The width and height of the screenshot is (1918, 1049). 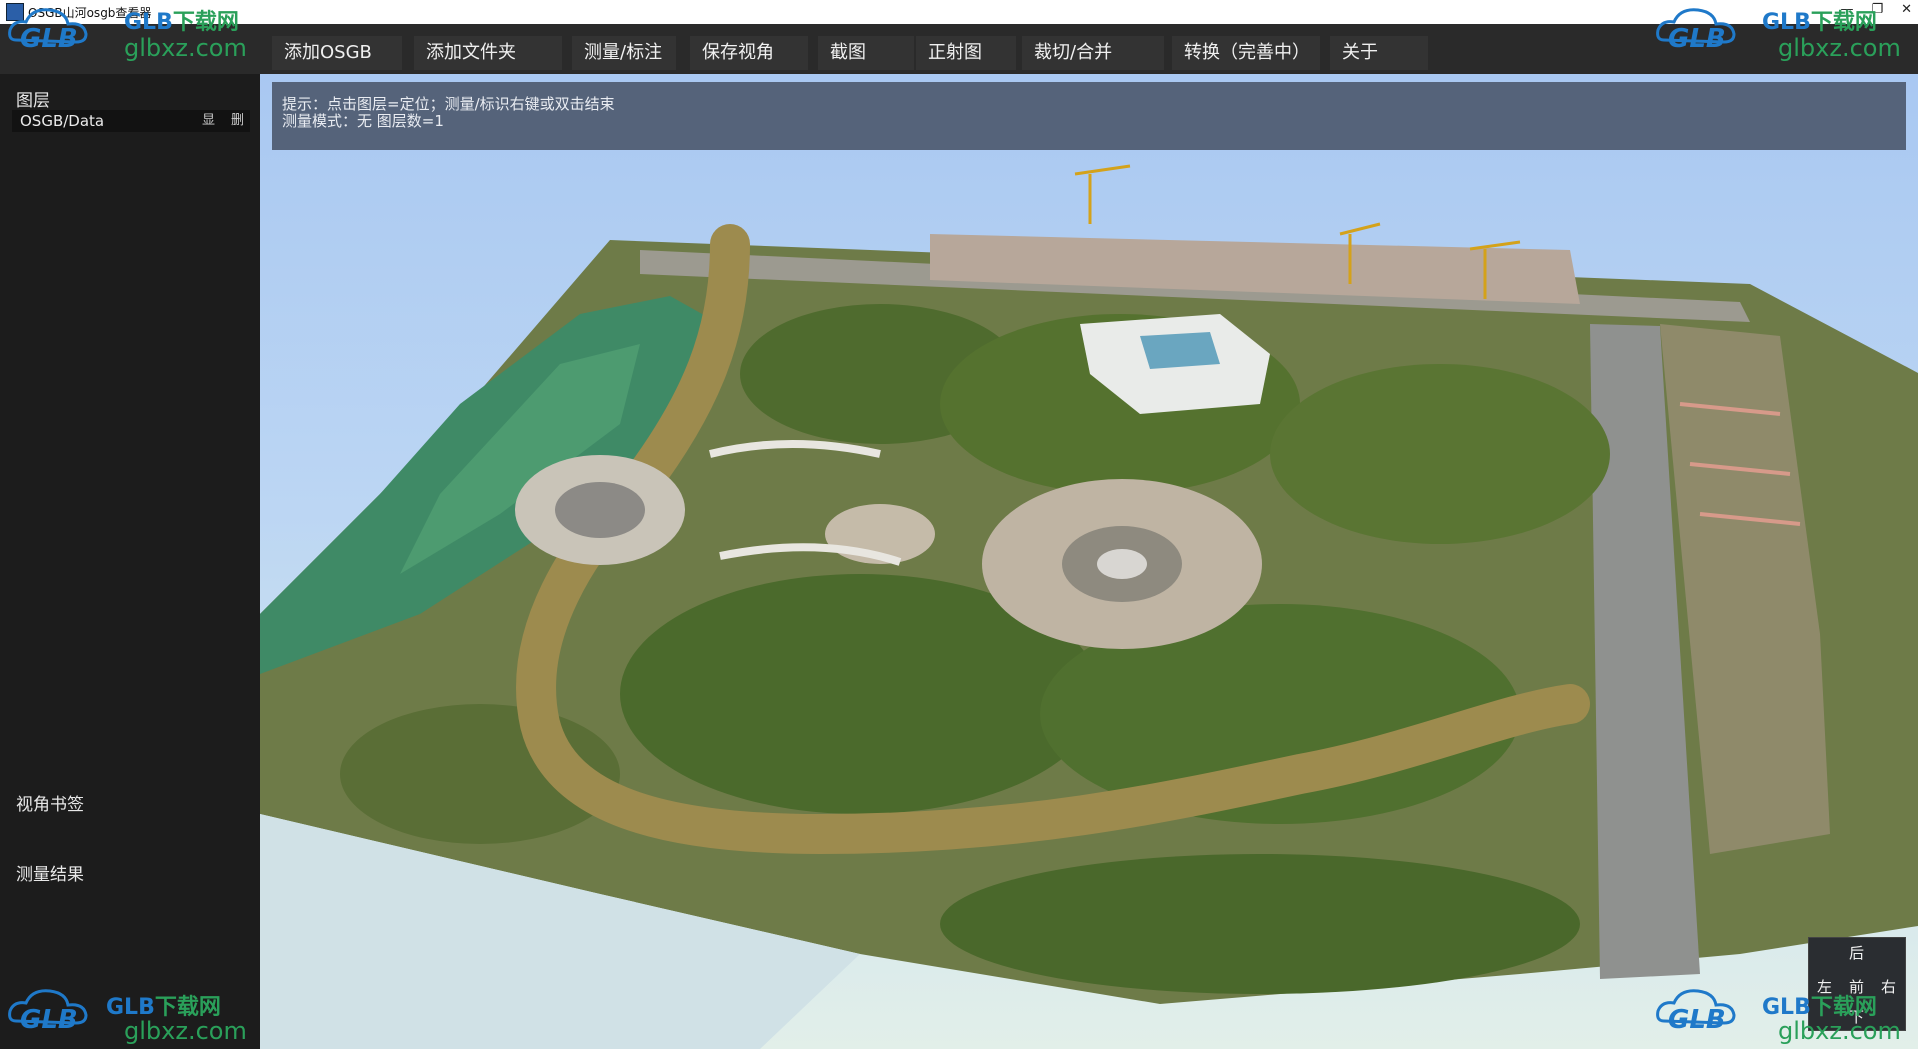 What do you see at coordinates (131, 121) in the screenshot?
I see `layer-item: OSGB/Data 显 删` at bounding box center [131, 121].